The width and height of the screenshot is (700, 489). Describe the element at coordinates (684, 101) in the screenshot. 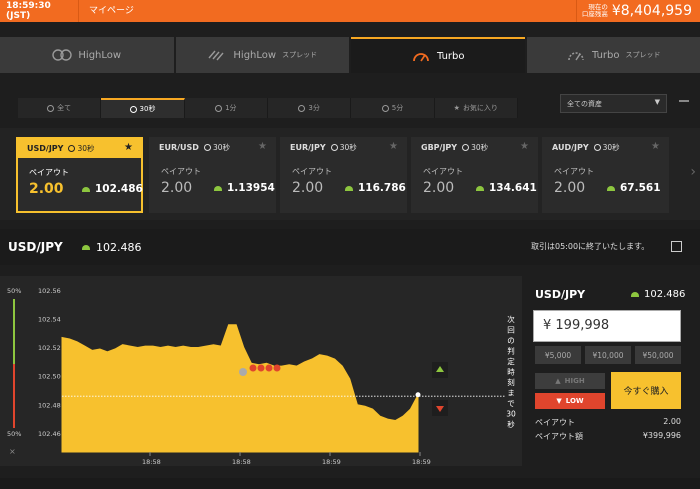

I see `collapse-icon` at that location.